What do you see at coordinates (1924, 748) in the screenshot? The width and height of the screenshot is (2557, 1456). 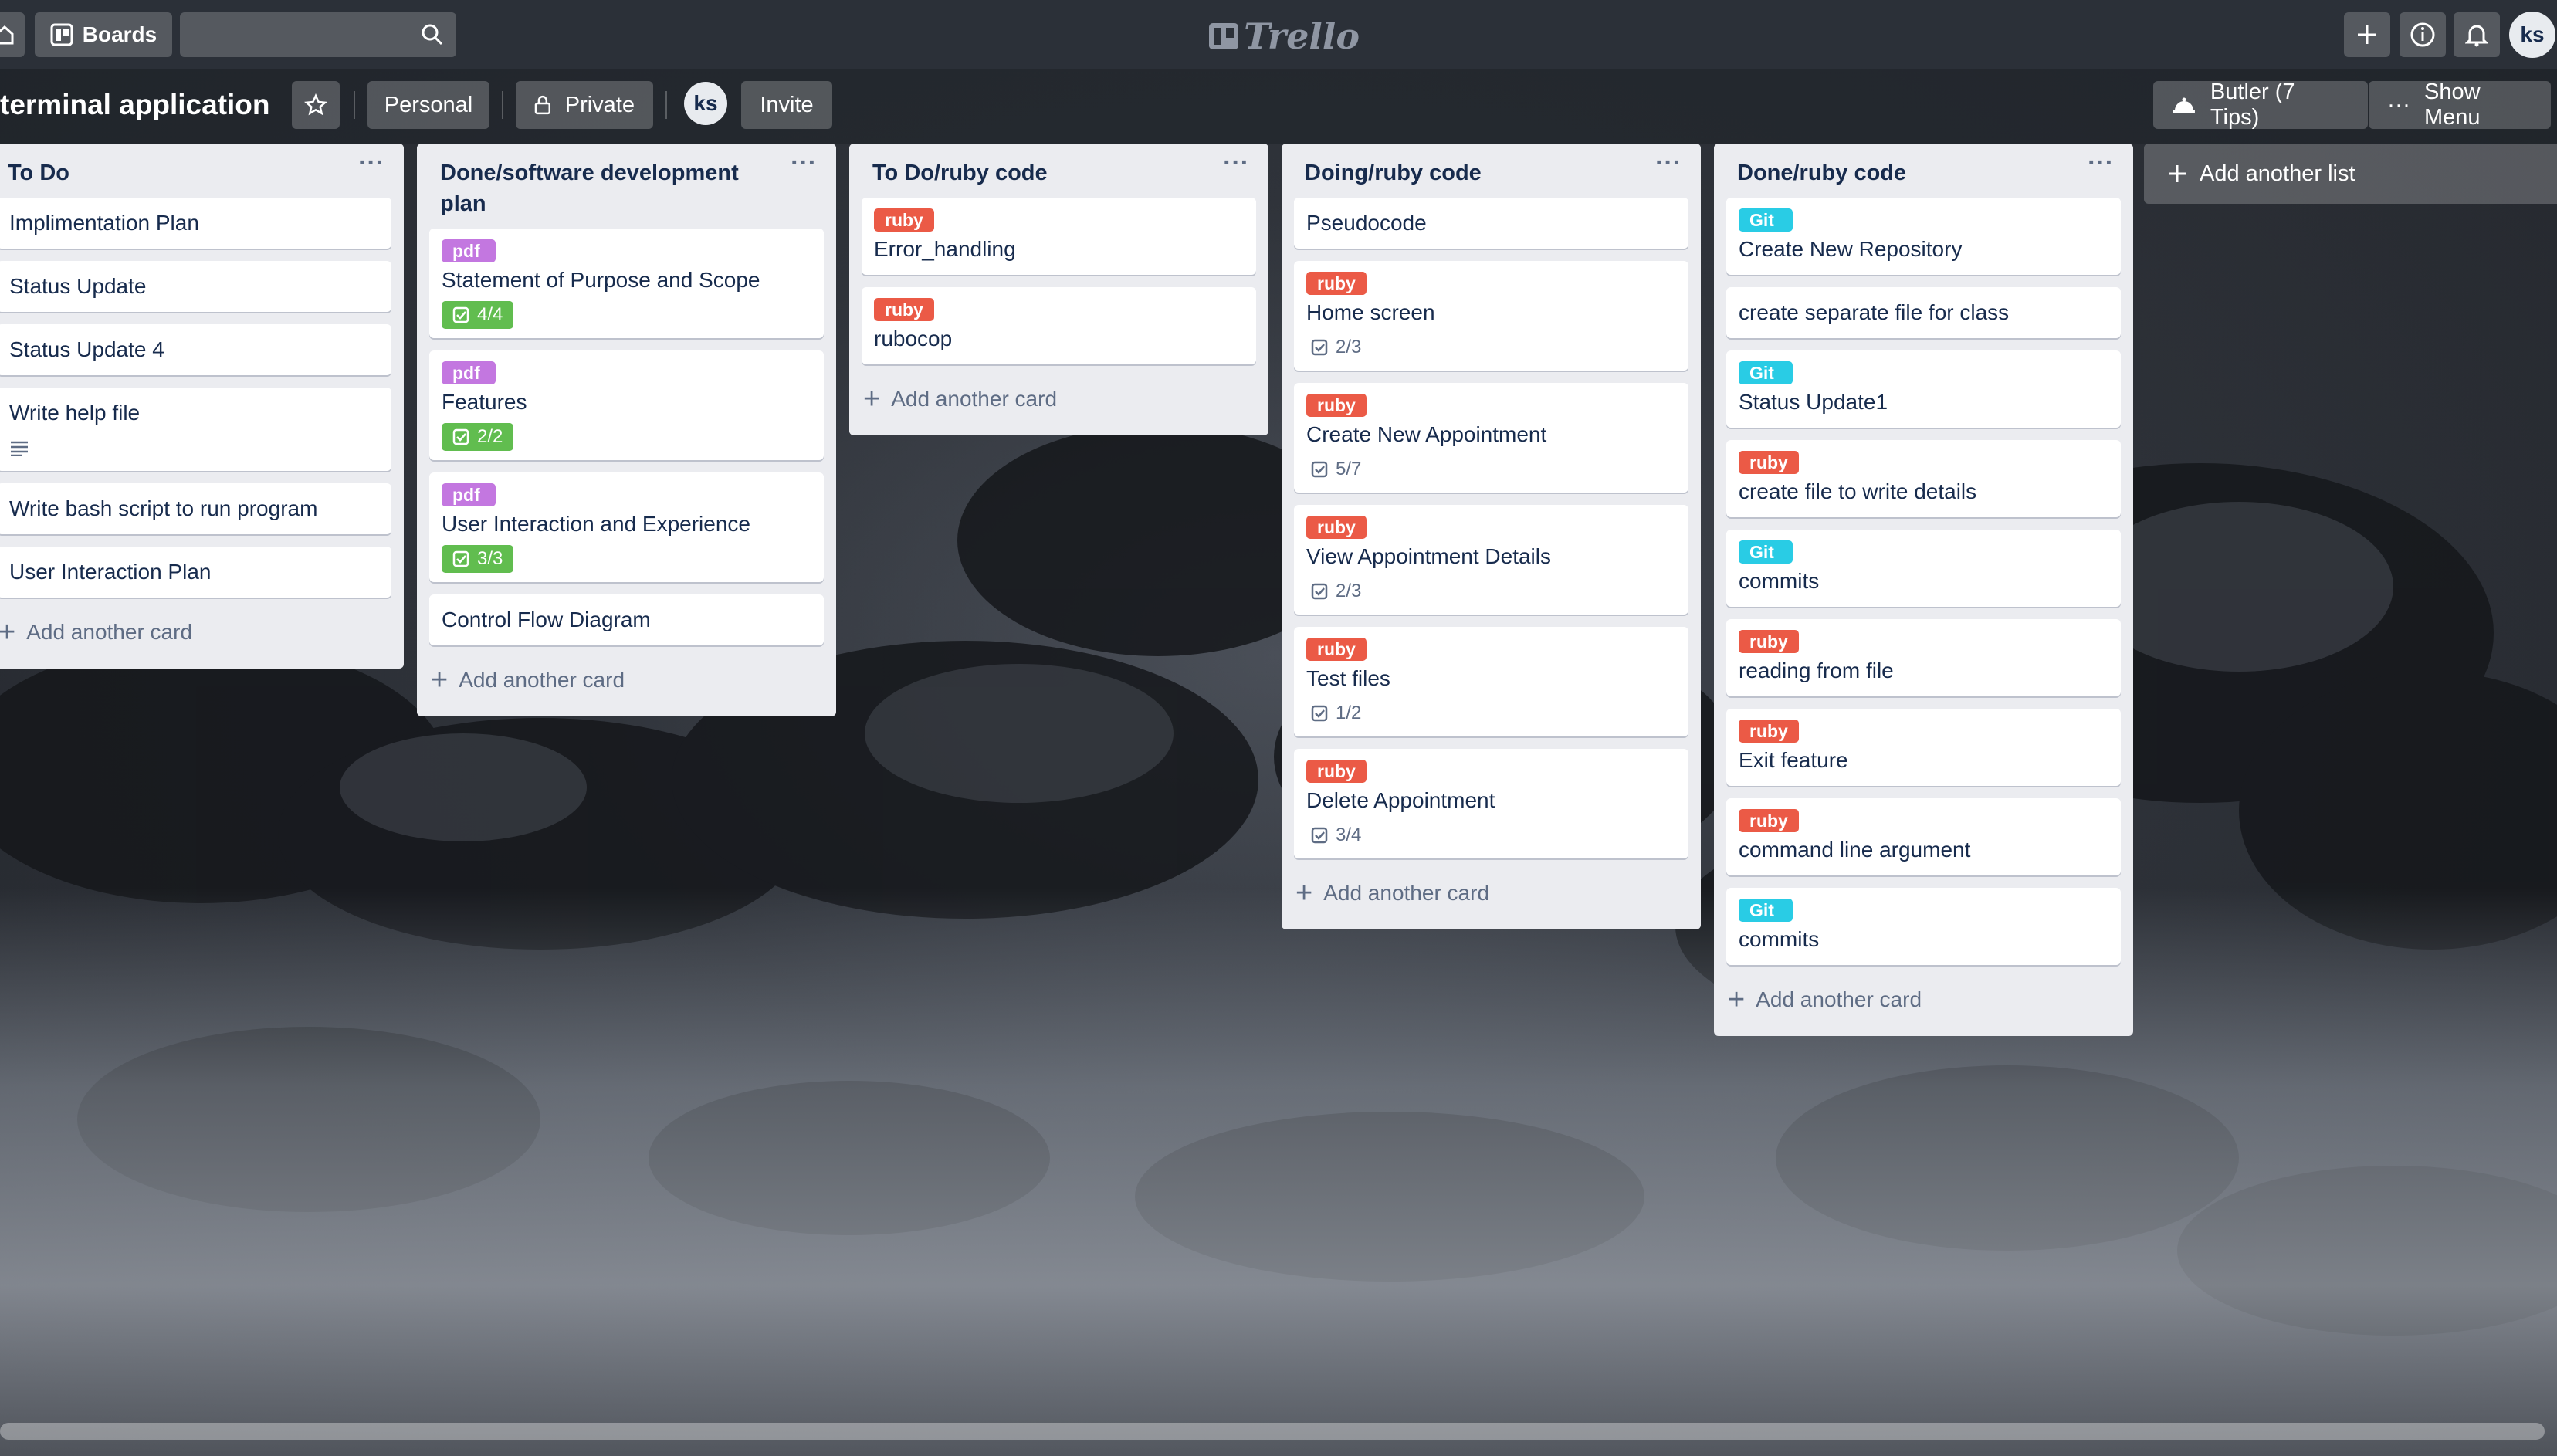 I see `card: ruby Exit feature` at bounding box center [1924, 748].